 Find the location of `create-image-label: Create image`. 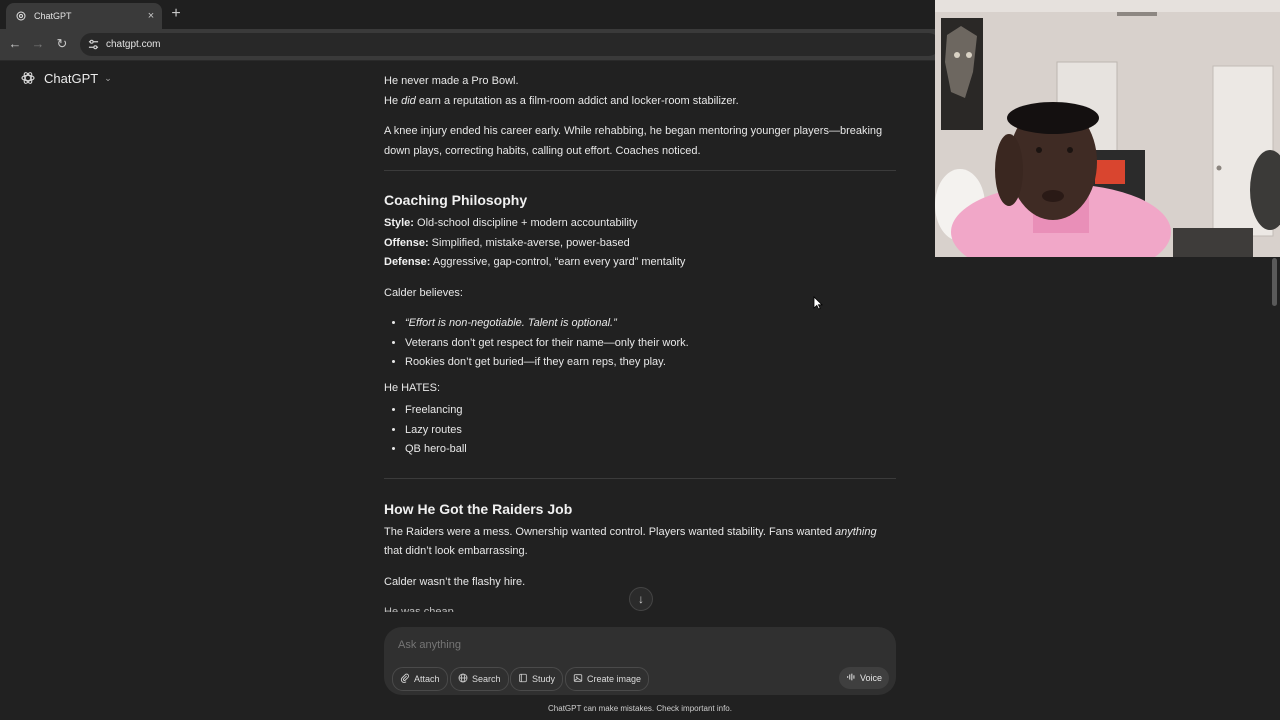

create-image-label: Create image is located at coordinates (614, 679).